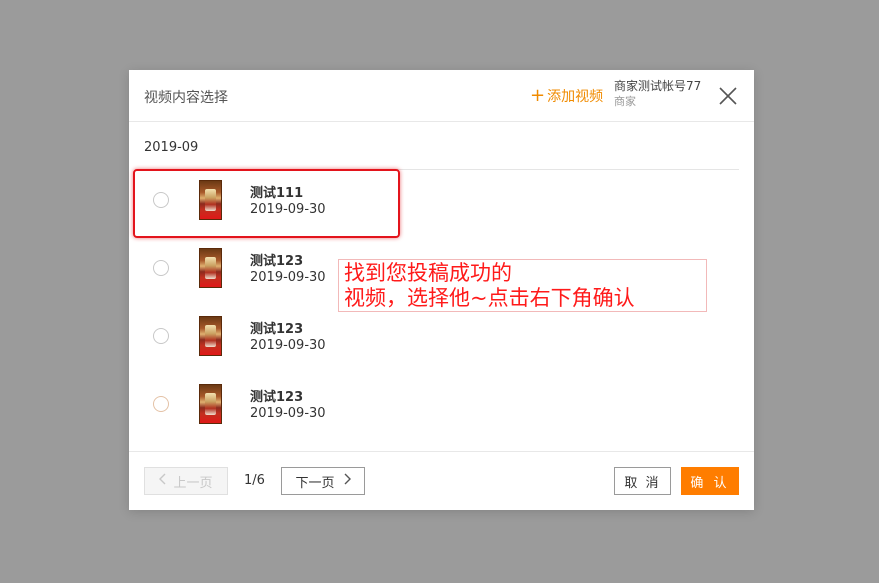 The image size is (879, 583). I want to click on annotation-line-1: 找到您投稿成功的, so click(428, 273).